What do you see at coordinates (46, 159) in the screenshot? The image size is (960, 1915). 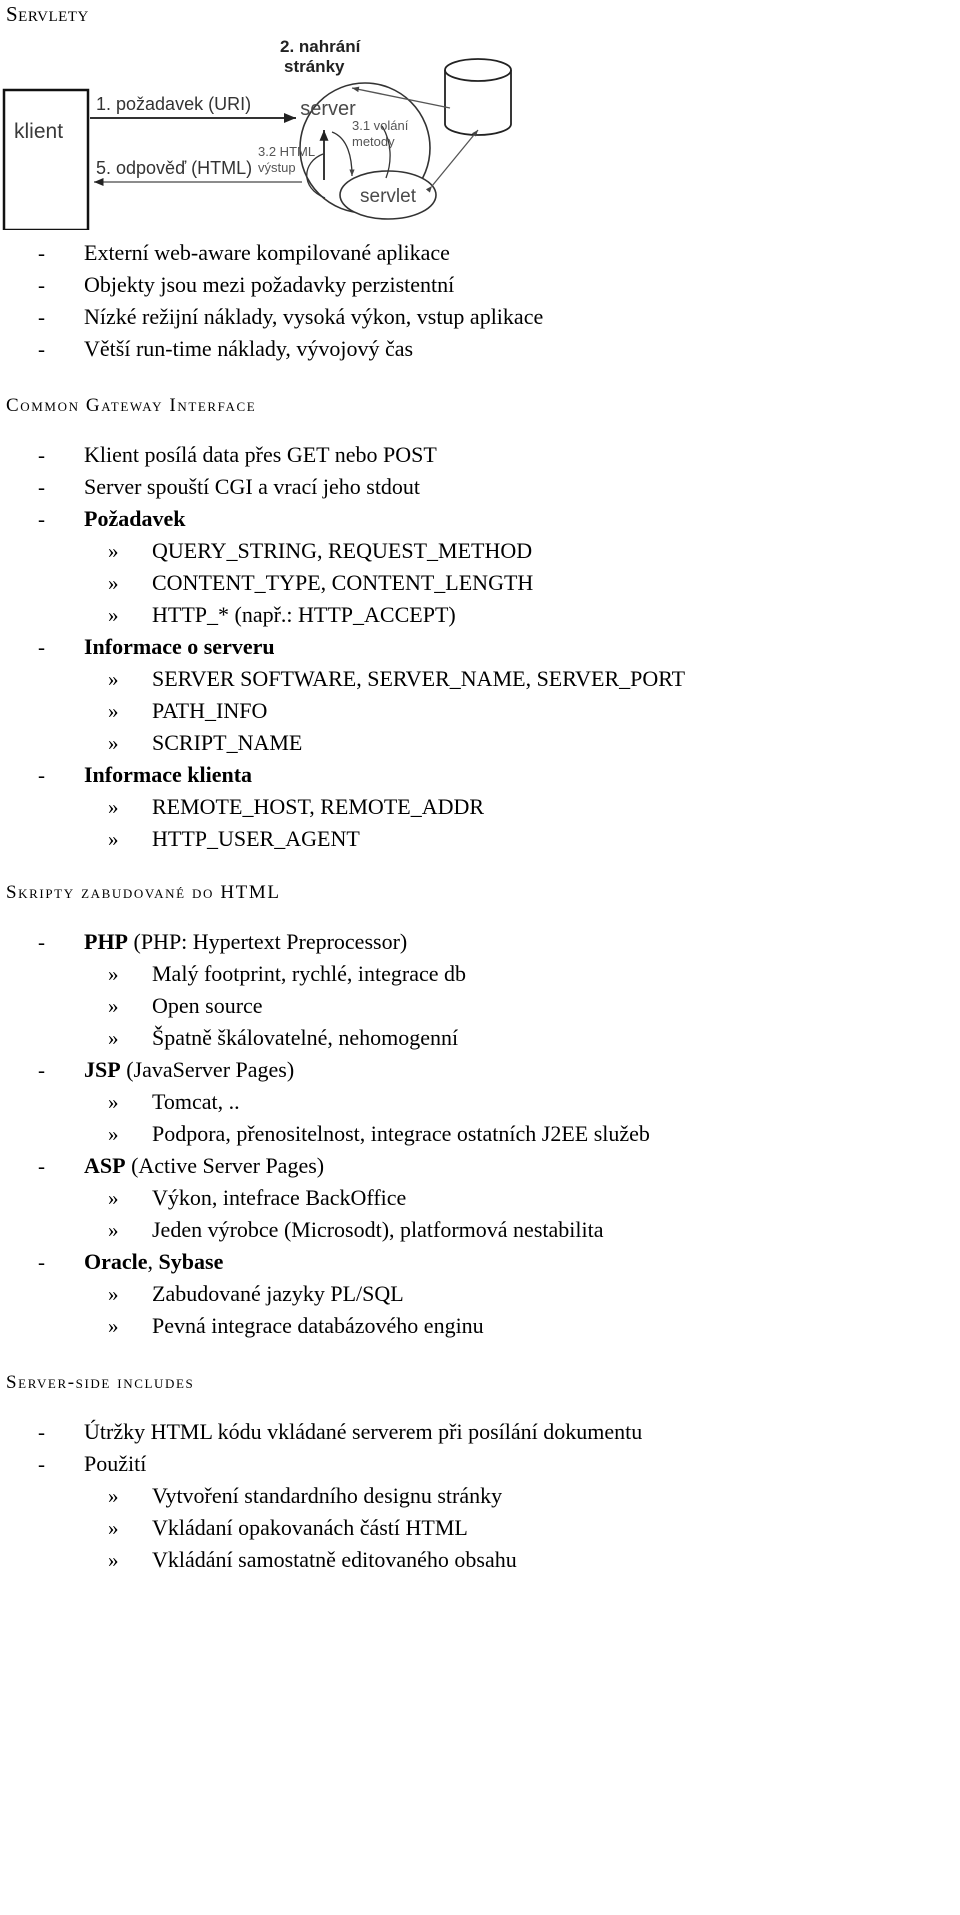 I see `client-box` at bounding box center [46, 159].